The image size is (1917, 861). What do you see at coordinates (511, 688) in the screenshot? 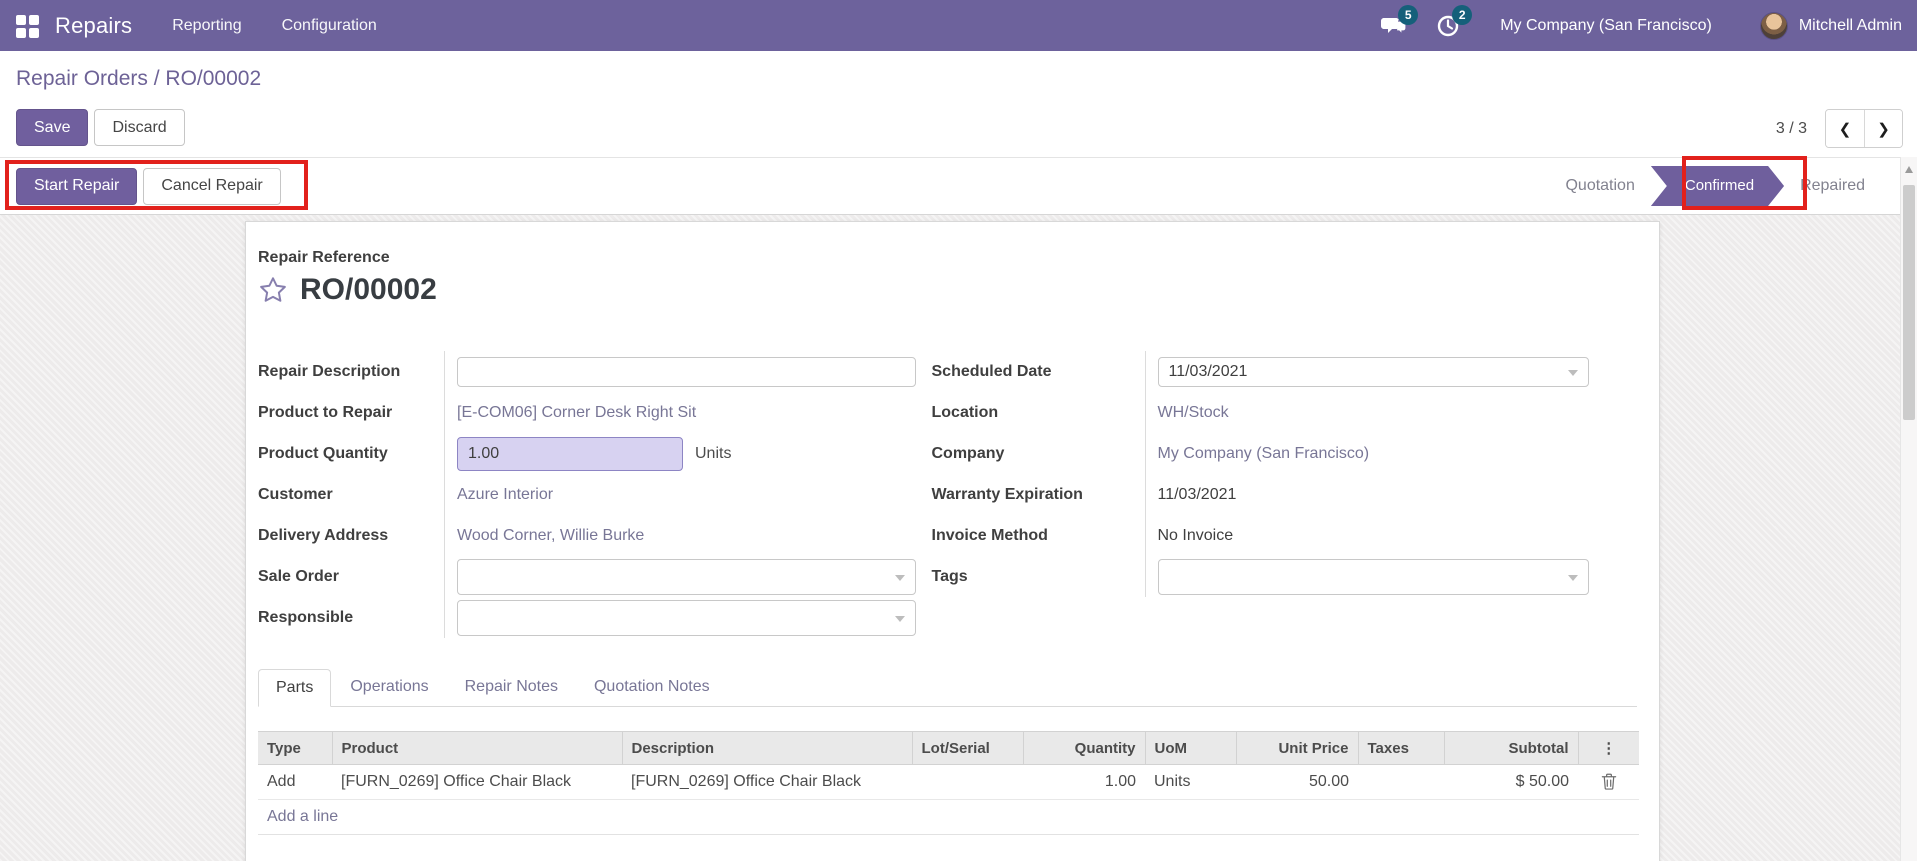
I see `tab-repair-notes: Repair Notes` at bounding box center [511, 688].